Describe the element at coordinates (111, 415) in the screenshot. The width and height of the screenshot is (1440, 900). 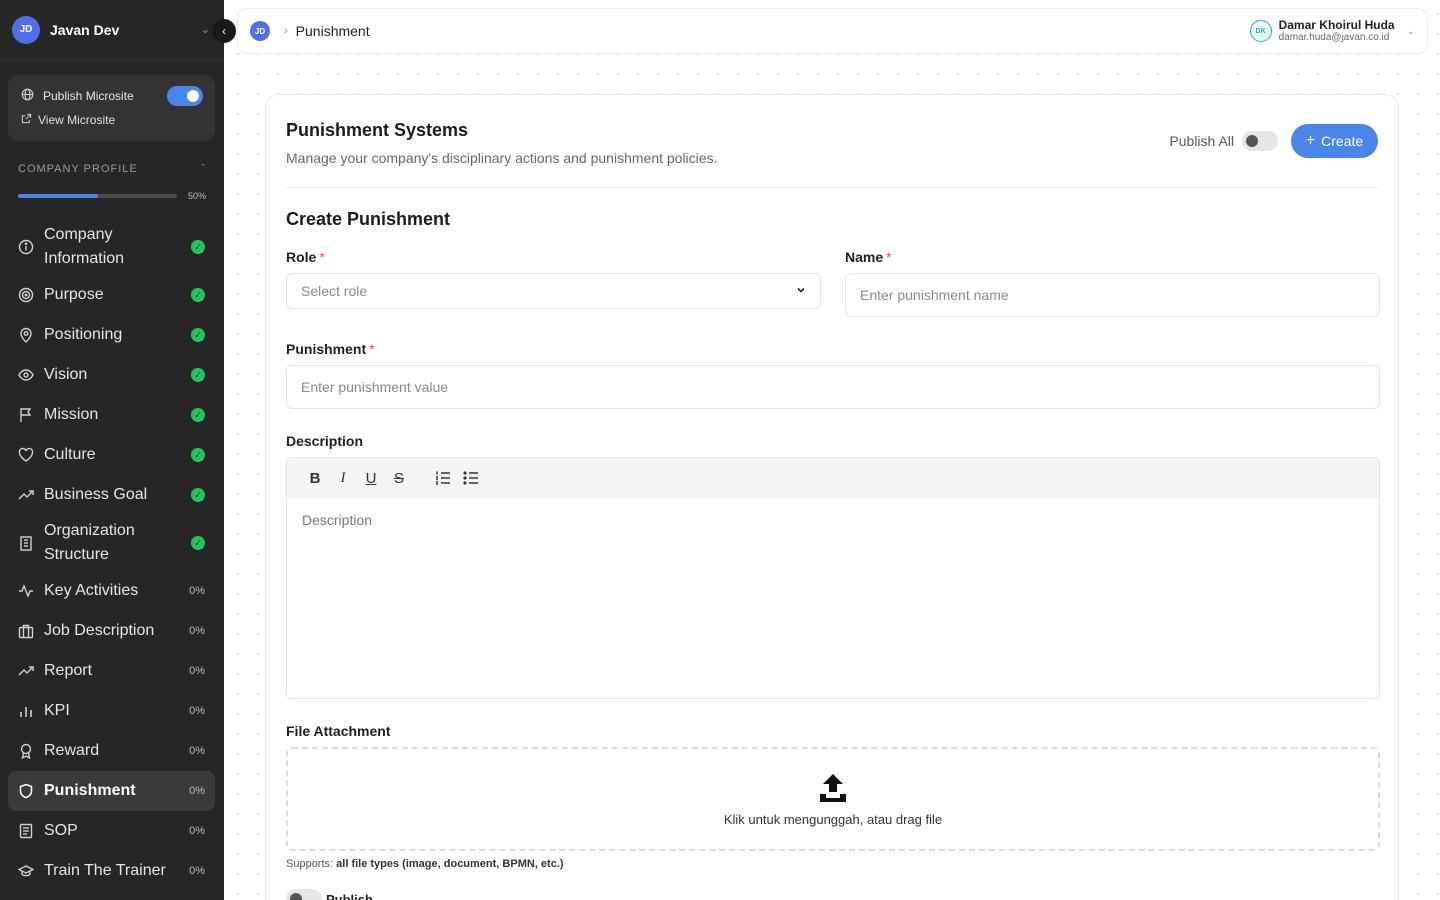
I see `sidebar-item-mission: Mission ✓` at that location.